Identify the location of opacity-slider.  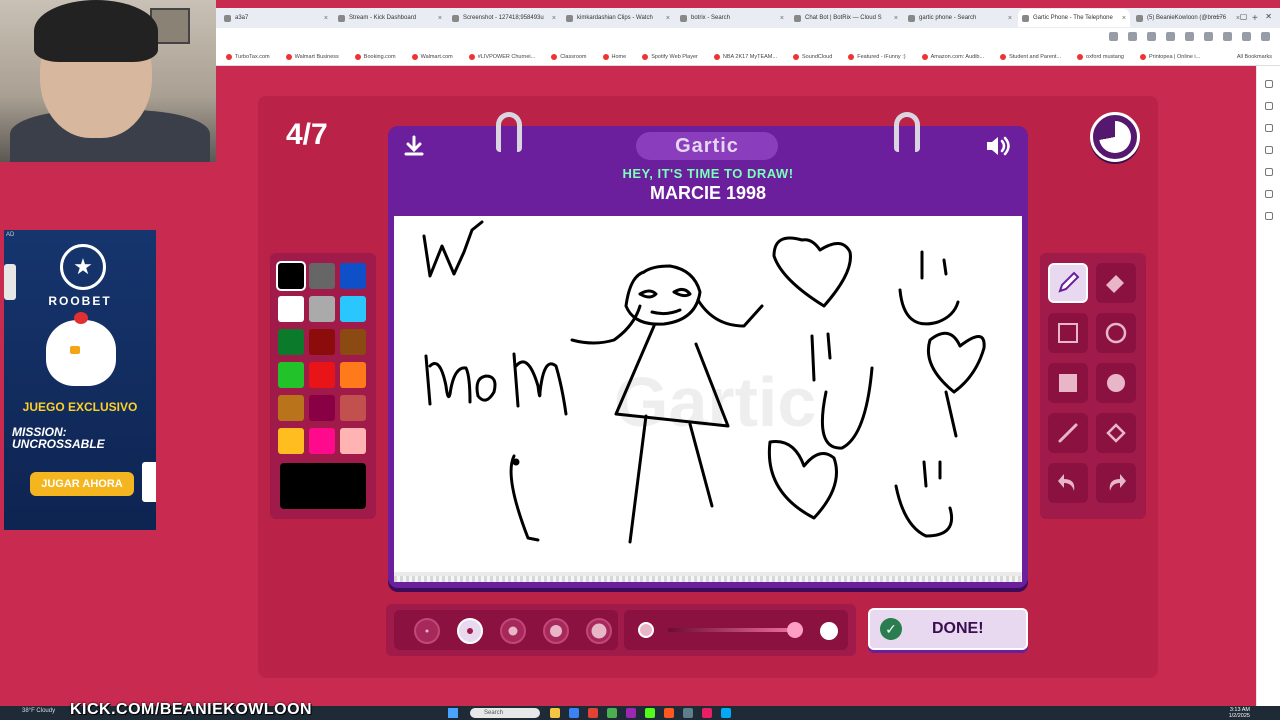
(736, 630).